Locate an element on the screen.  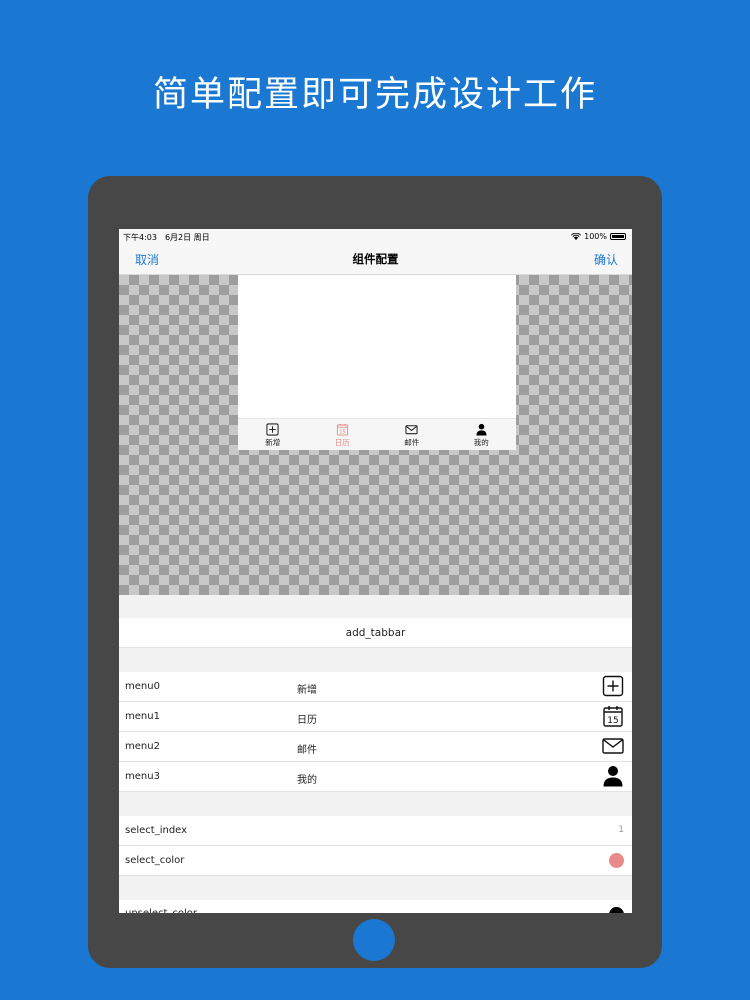
preview-tab-mail: 邮件 is located at coordinates (412, 434).